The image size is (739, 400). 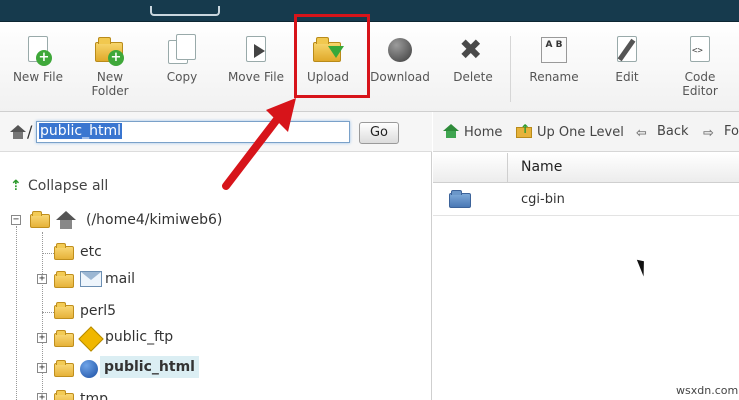 I want to click on nav-back-button: ⇦ Back, so click(x=662, y=132).